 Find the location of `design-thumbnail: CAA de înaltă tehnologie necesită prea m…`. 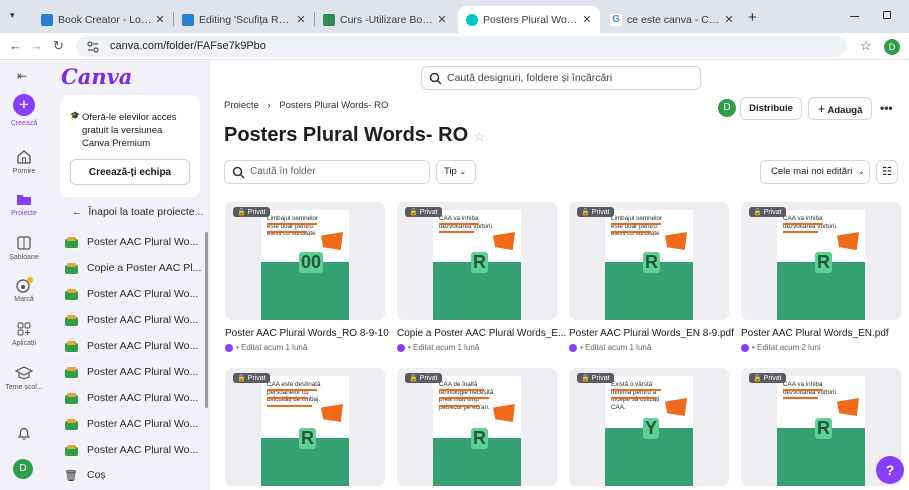

design-thumbnail: CAA de înaltă tehnologie necesită prea m… is located at coordinates (477, 427).